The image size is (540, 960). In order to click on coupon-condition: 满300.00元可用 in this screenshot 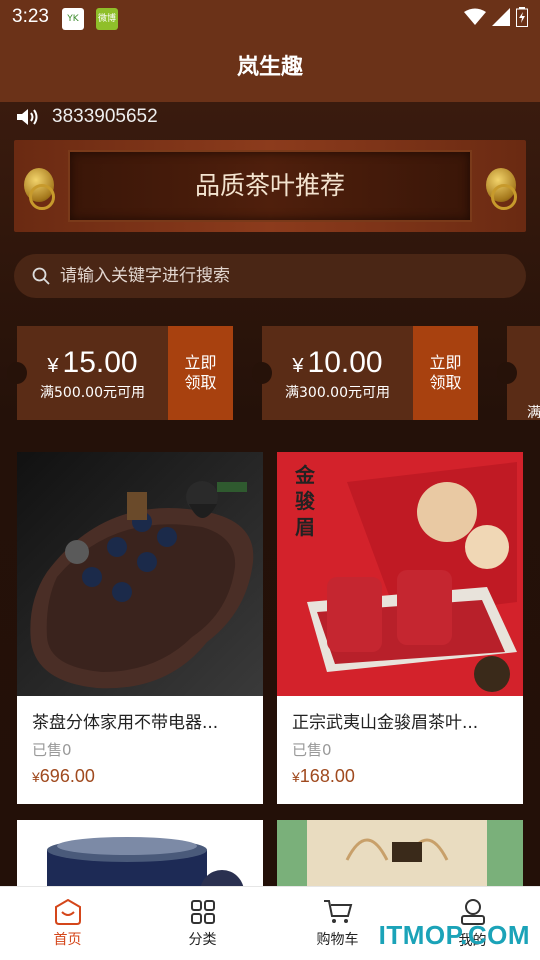, I will do `click(337, 393)`.